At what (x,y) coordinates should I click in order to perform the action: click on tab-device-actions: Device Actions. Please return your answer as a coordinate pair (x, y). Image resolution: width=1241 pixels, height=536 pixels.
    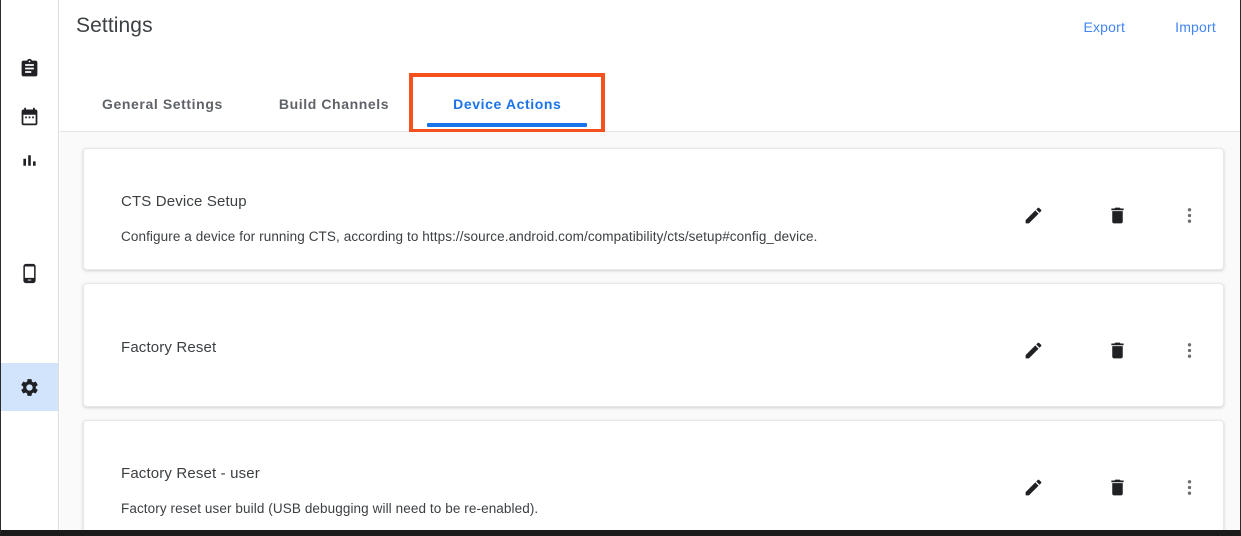
    Looking at the image, I should click on (507, 103).